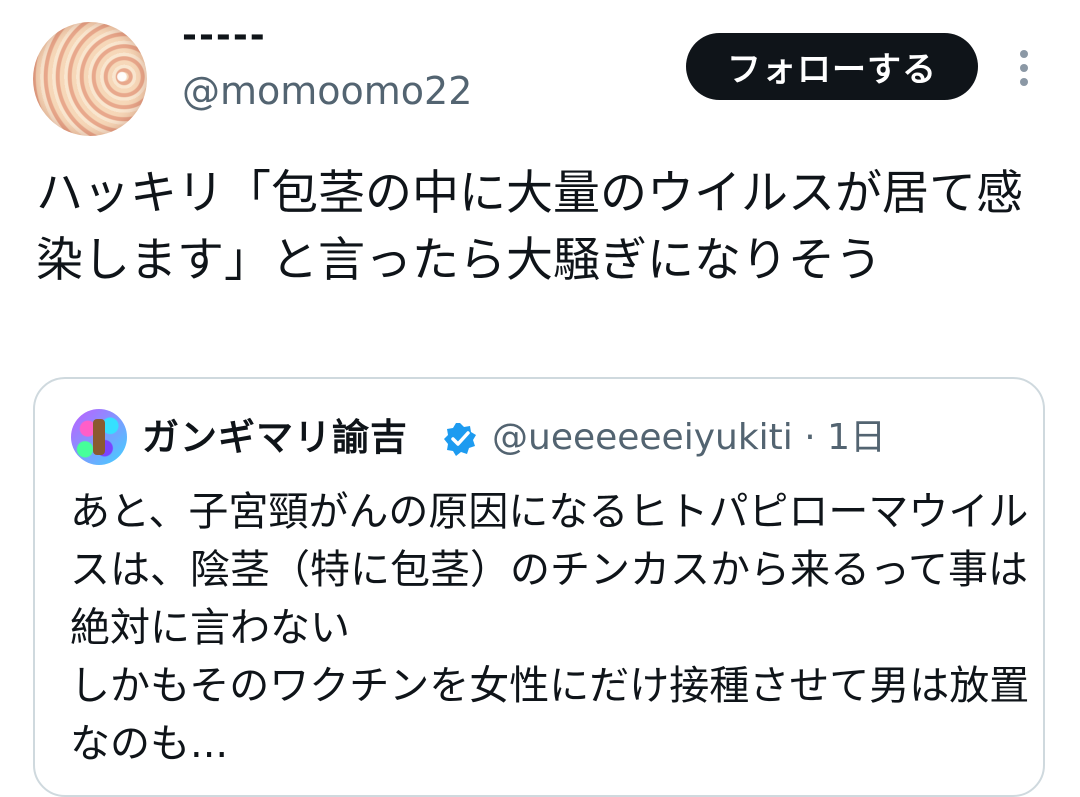 Image resolution: width=1080 pixels, height=797 pixels. Describe the element at coordinates (460, 439) in the screenshot. I see `verified-badge-icon` at that location.